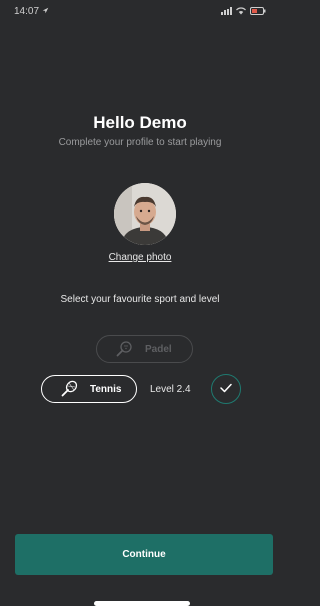  Describe the element at coordinates (145, 214) in the screenshot. I see `avatar` at that location.